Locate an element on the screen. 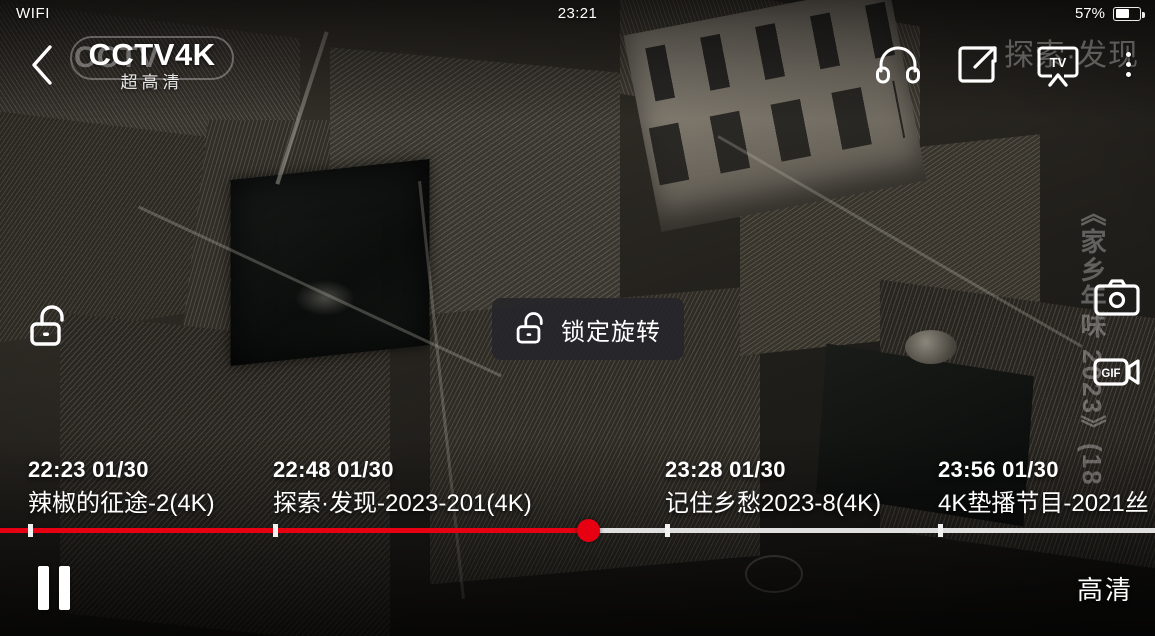 The height and width of the screenshot is (636, 1155). cast-tv-icon: TV is located at coordinates (1058, 66).